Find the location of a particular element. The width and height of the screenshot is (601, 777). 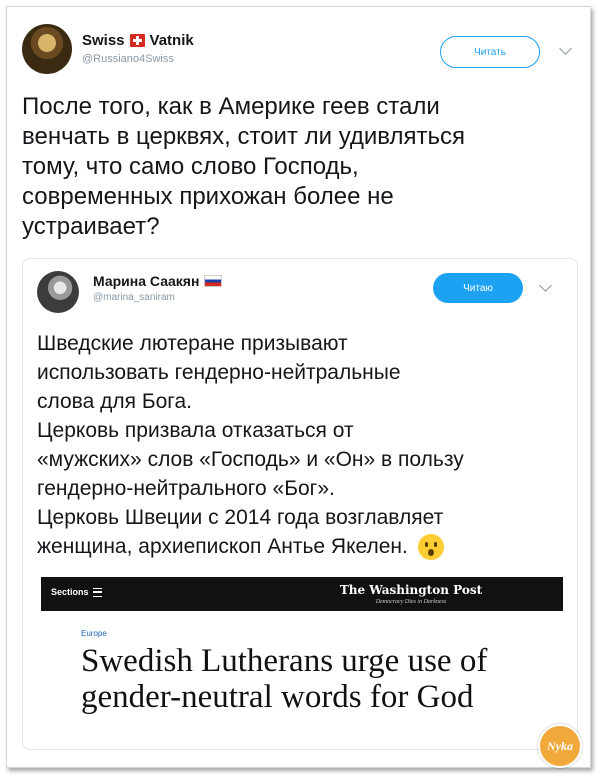

author-name-suffix: Vatnik is located at coordinates (172, 40).